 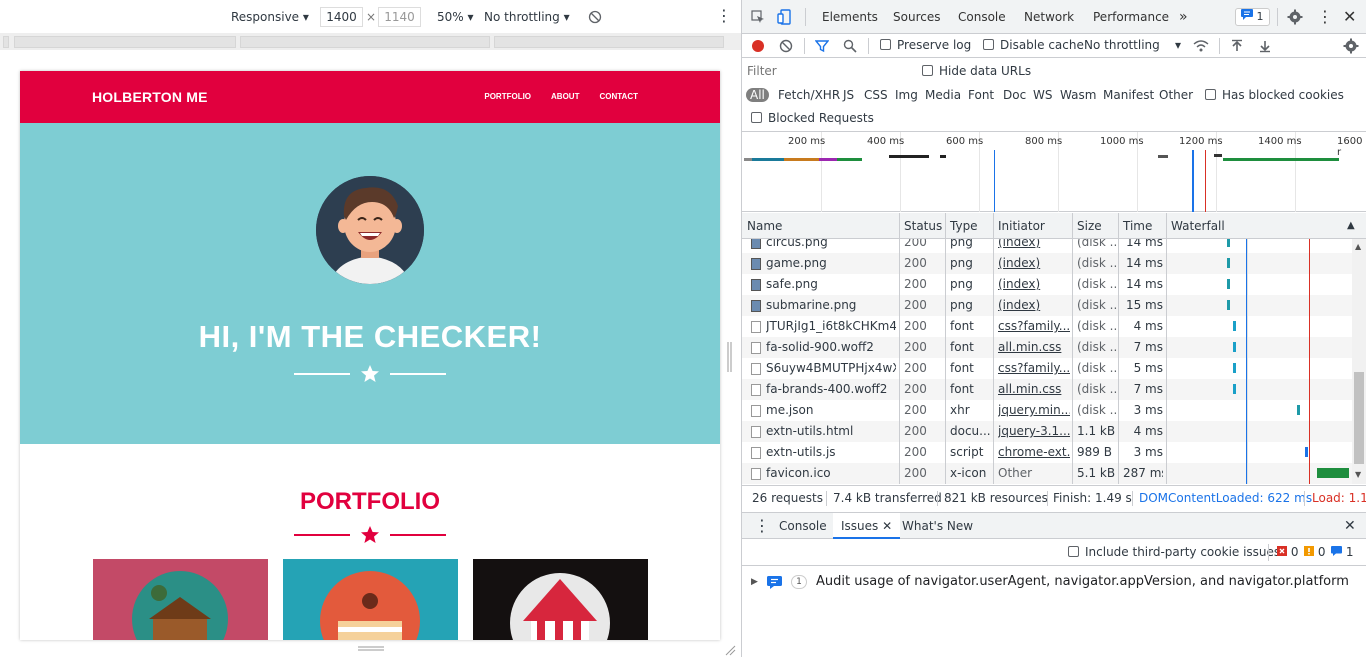 What do you see at coordinates (1132, 45) in the screenshot?
I see `network-throttling-select: No throttling ▾` at bounding box center [1132, 45].